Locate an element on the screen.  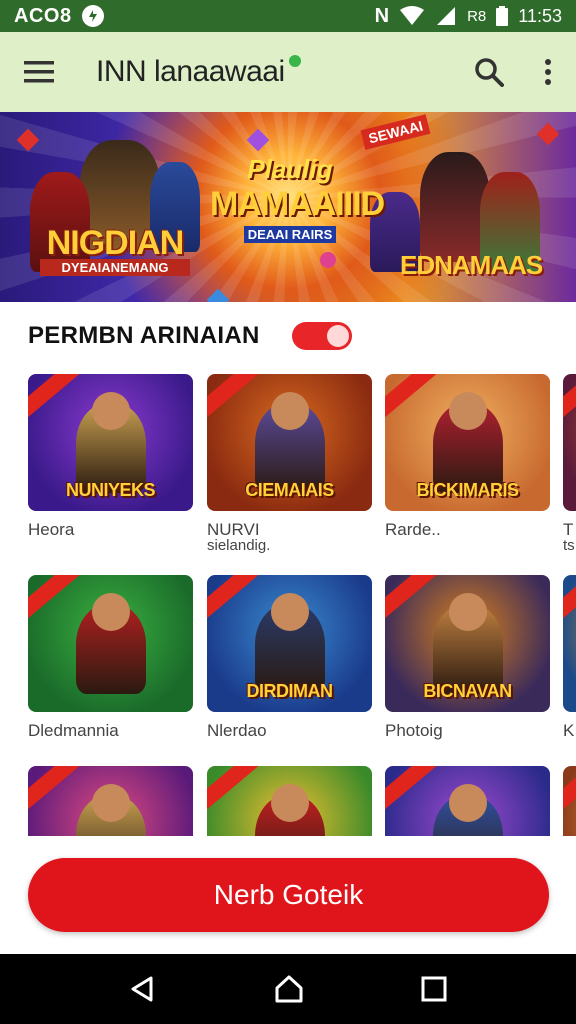
banner-center-sub: DEAAI RAIRS is located at coordinates (290, 234).